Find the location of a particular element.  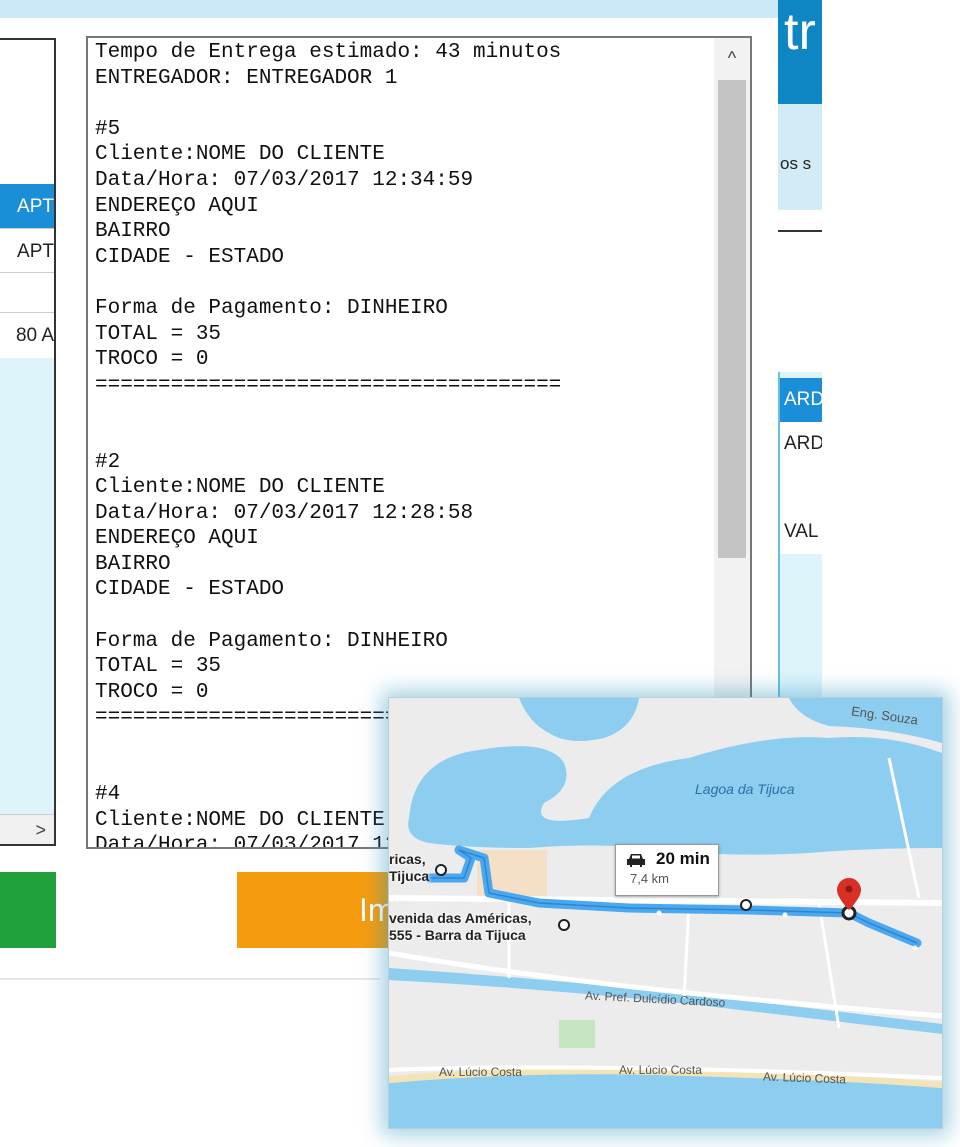

list-item: 80 A is located at coordinates (27, 335).